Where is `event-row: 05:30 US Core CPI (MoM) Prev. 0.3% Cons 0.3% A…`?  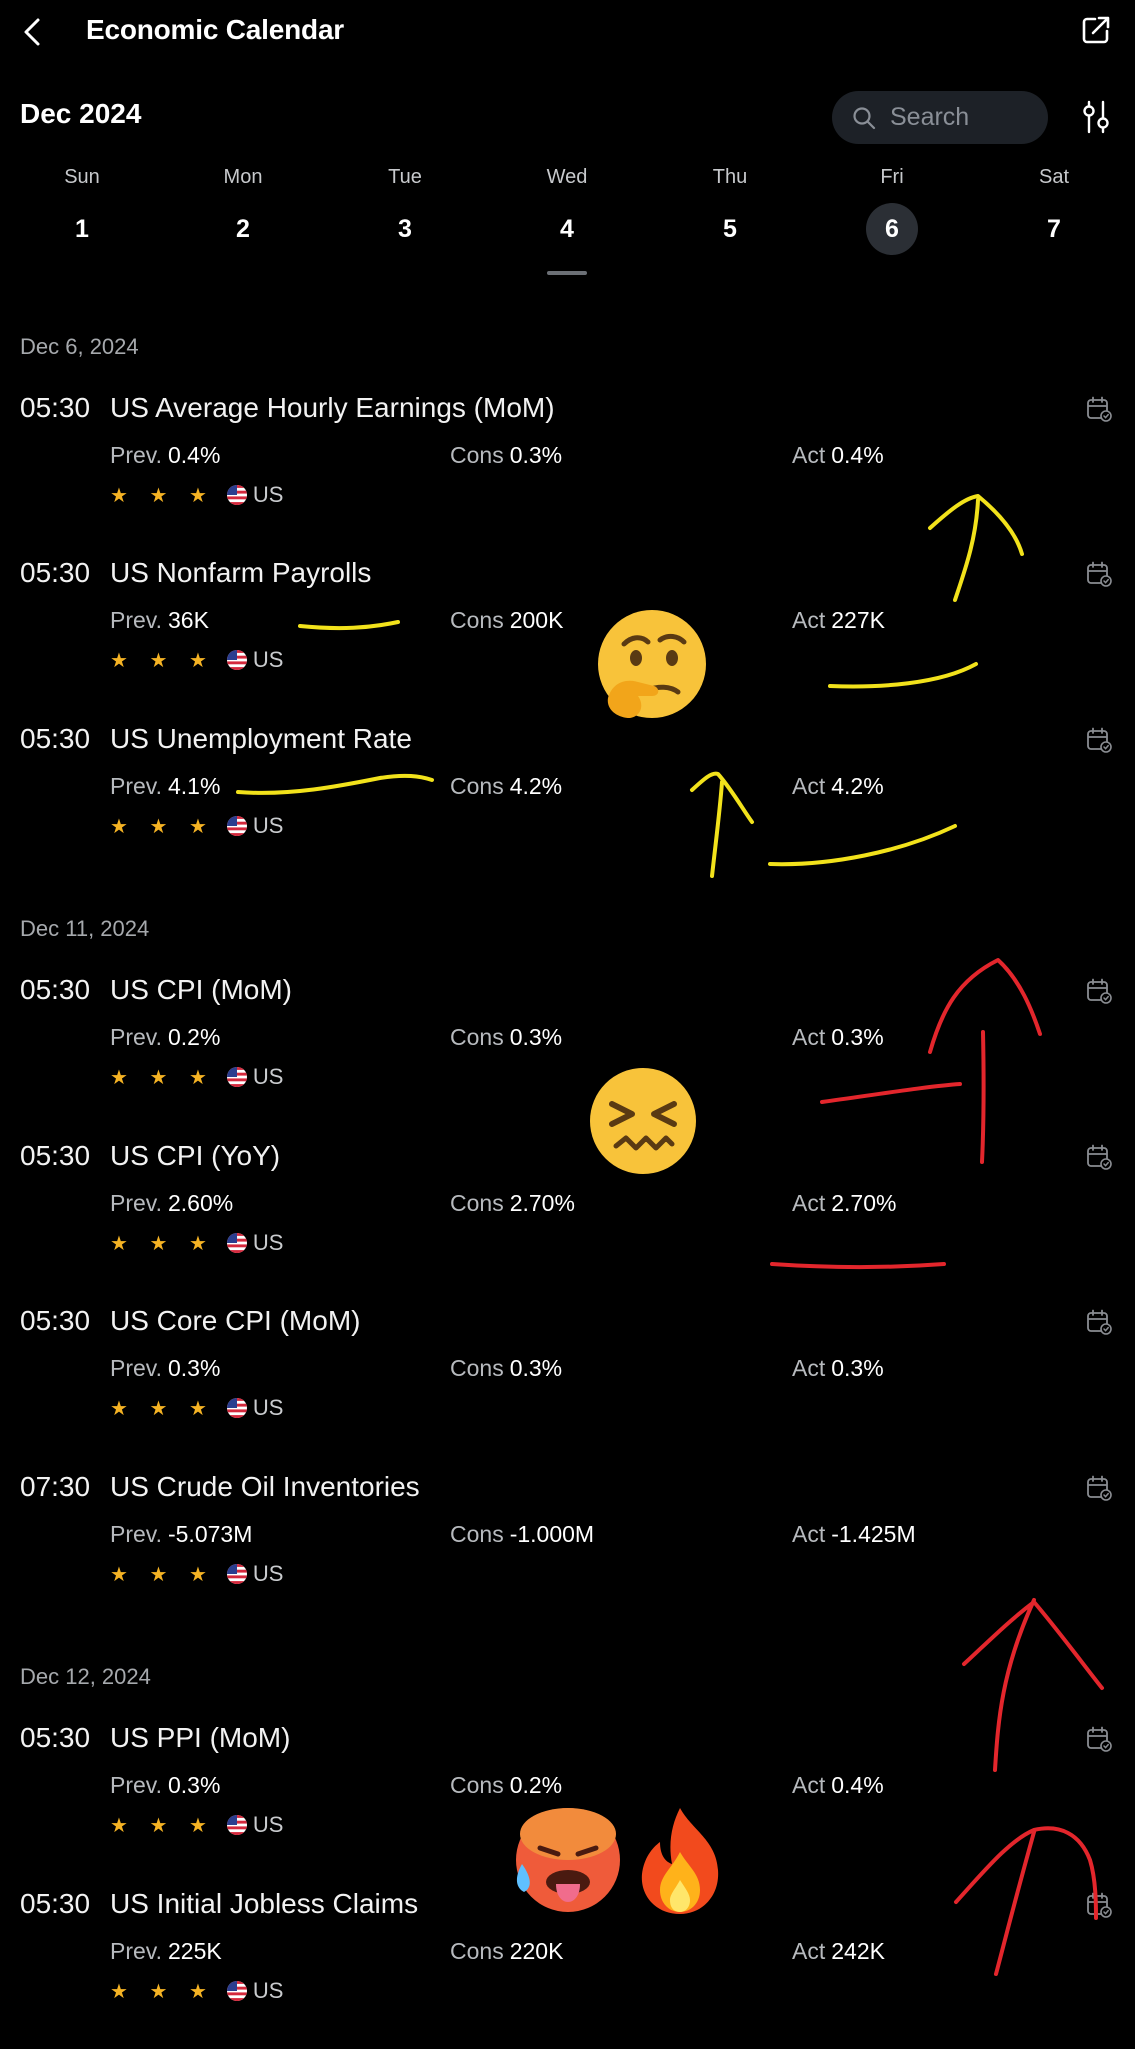
event-row: 05:30 US Core CPI (MoM) Prev. 0.3% Cons 0.3% A… is located at coordinates (567, 1380).